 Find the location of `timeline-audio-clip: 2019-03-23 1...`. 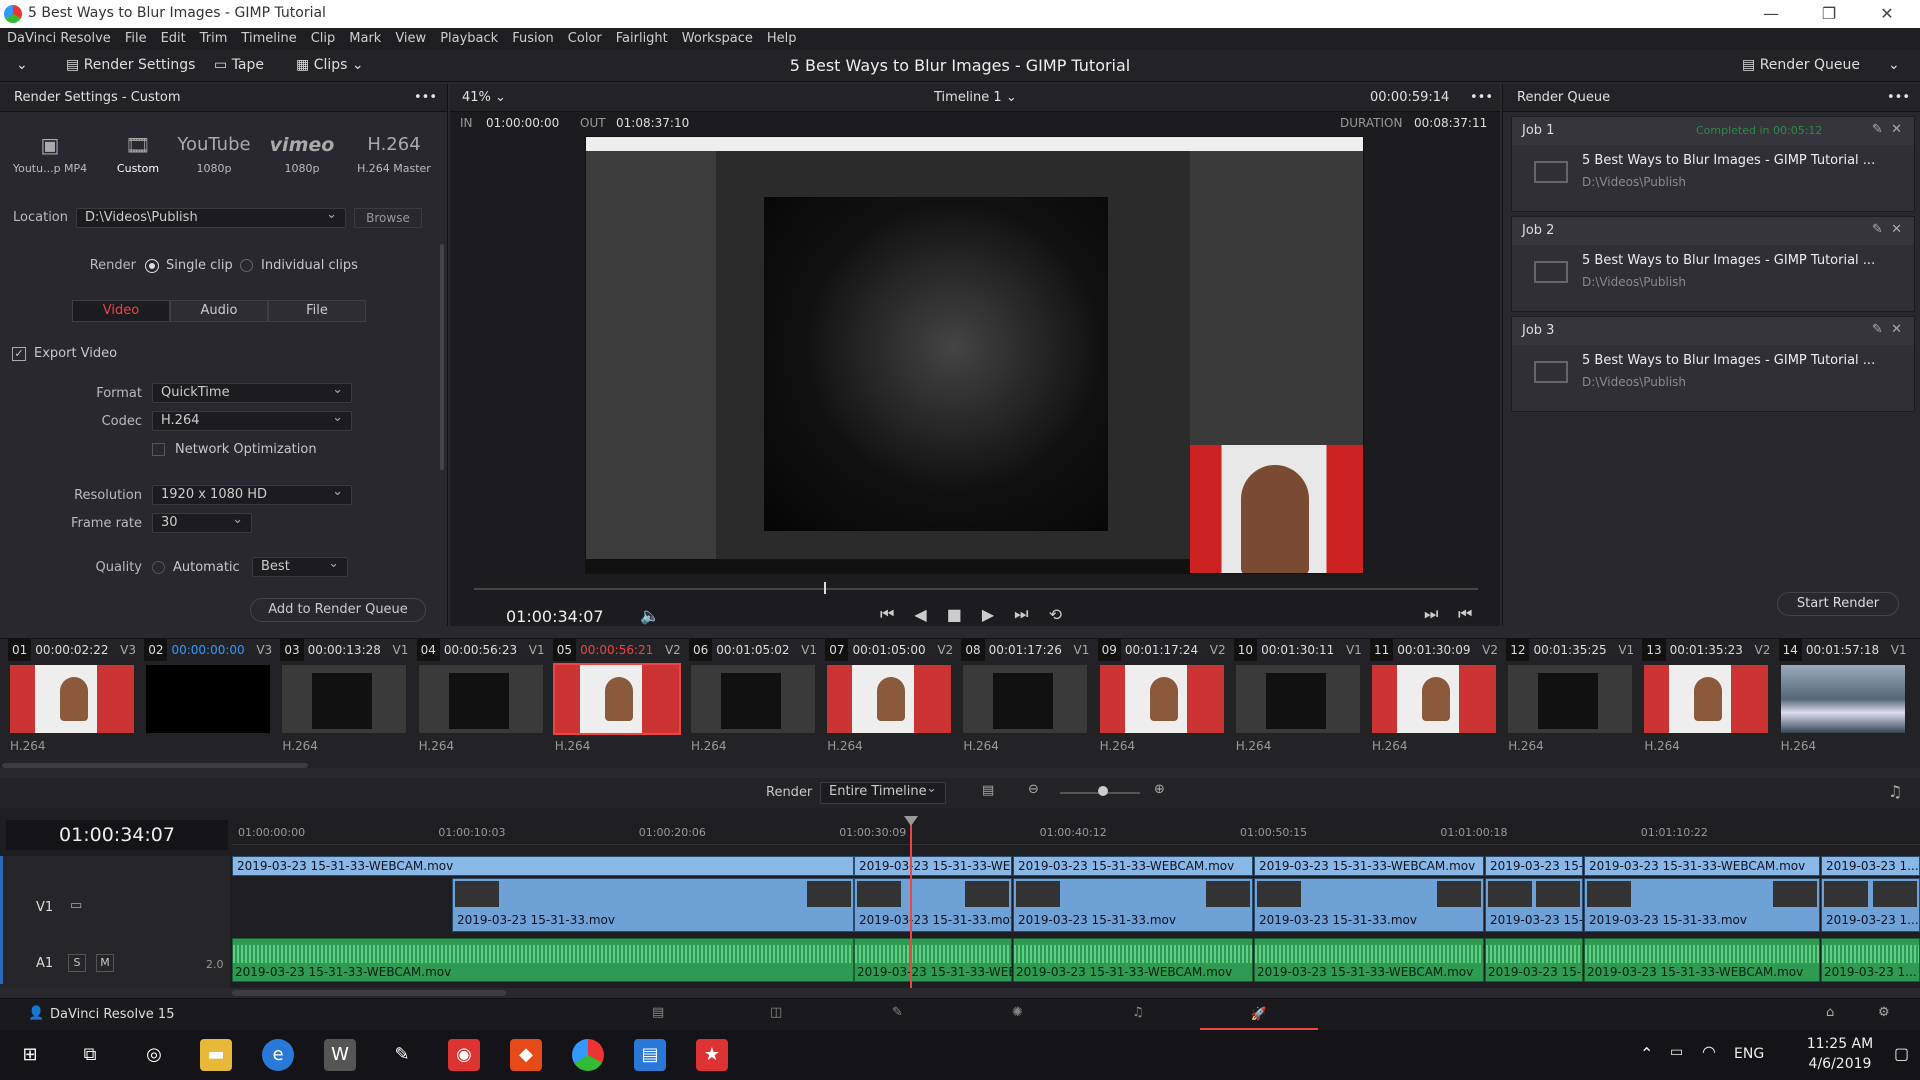

timeline-audio-clip: 2019-03-23 1... is located at coordinates (1870, 960).